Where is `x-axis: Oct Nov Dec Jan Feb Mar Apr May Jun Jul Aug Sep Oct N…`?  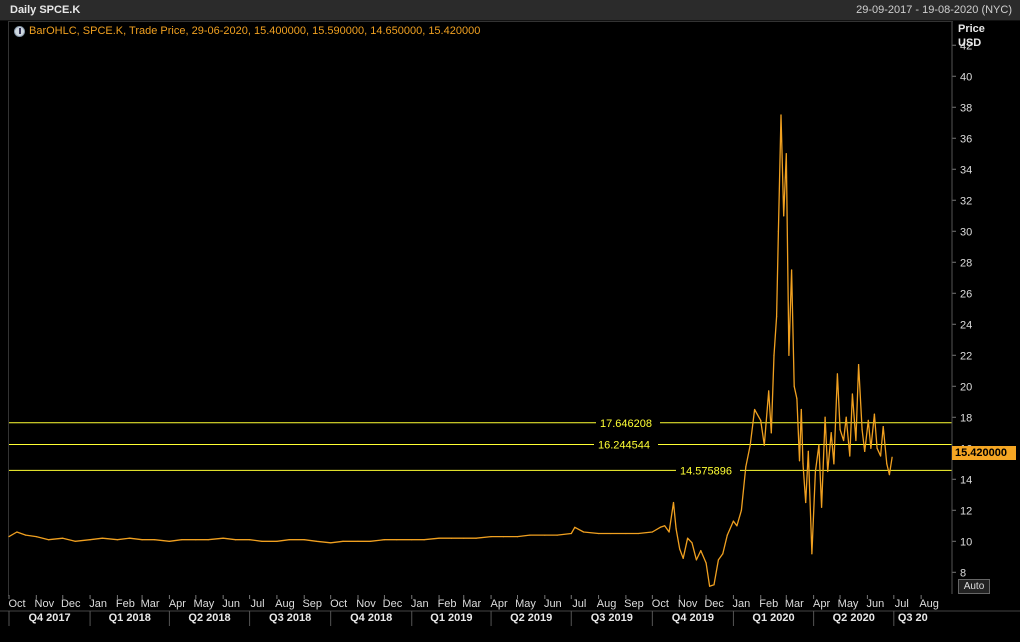 x-axis: Oct Nov Dec Jan Feb Mar Apr May Jun Jul Aug Sep Oct N… is located at coordinates (510, 610).